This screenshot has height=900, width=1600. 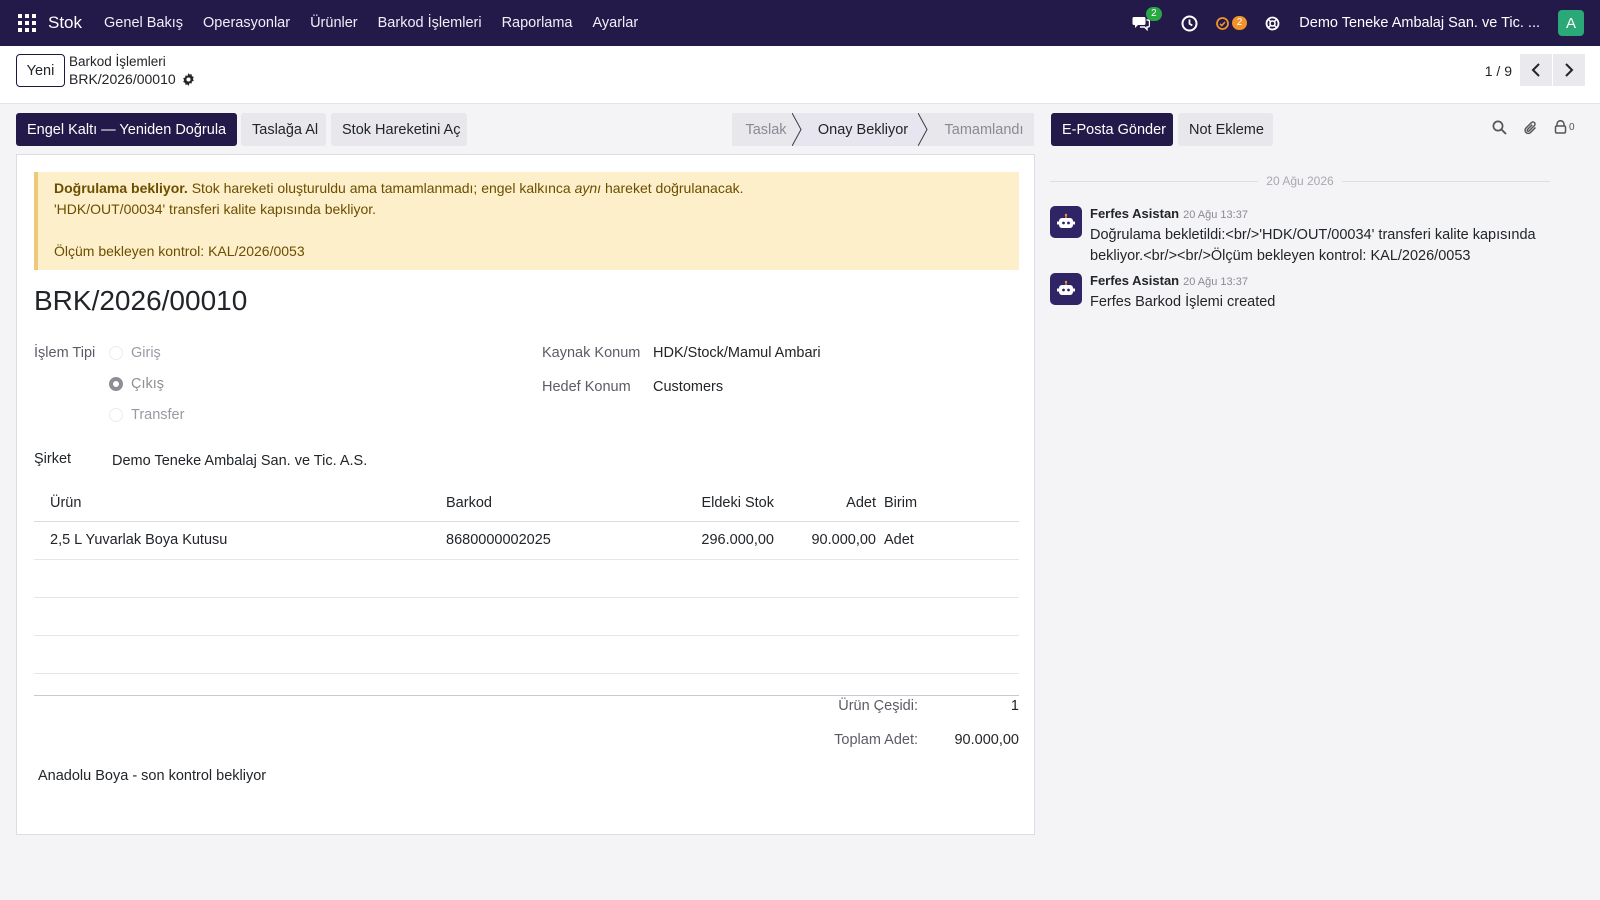 What do you see at coordinates (122, 79) in the screenshot?
I see `breadcrumb-current-label: BRK/2026/00010` at bounding box center [122, 79].